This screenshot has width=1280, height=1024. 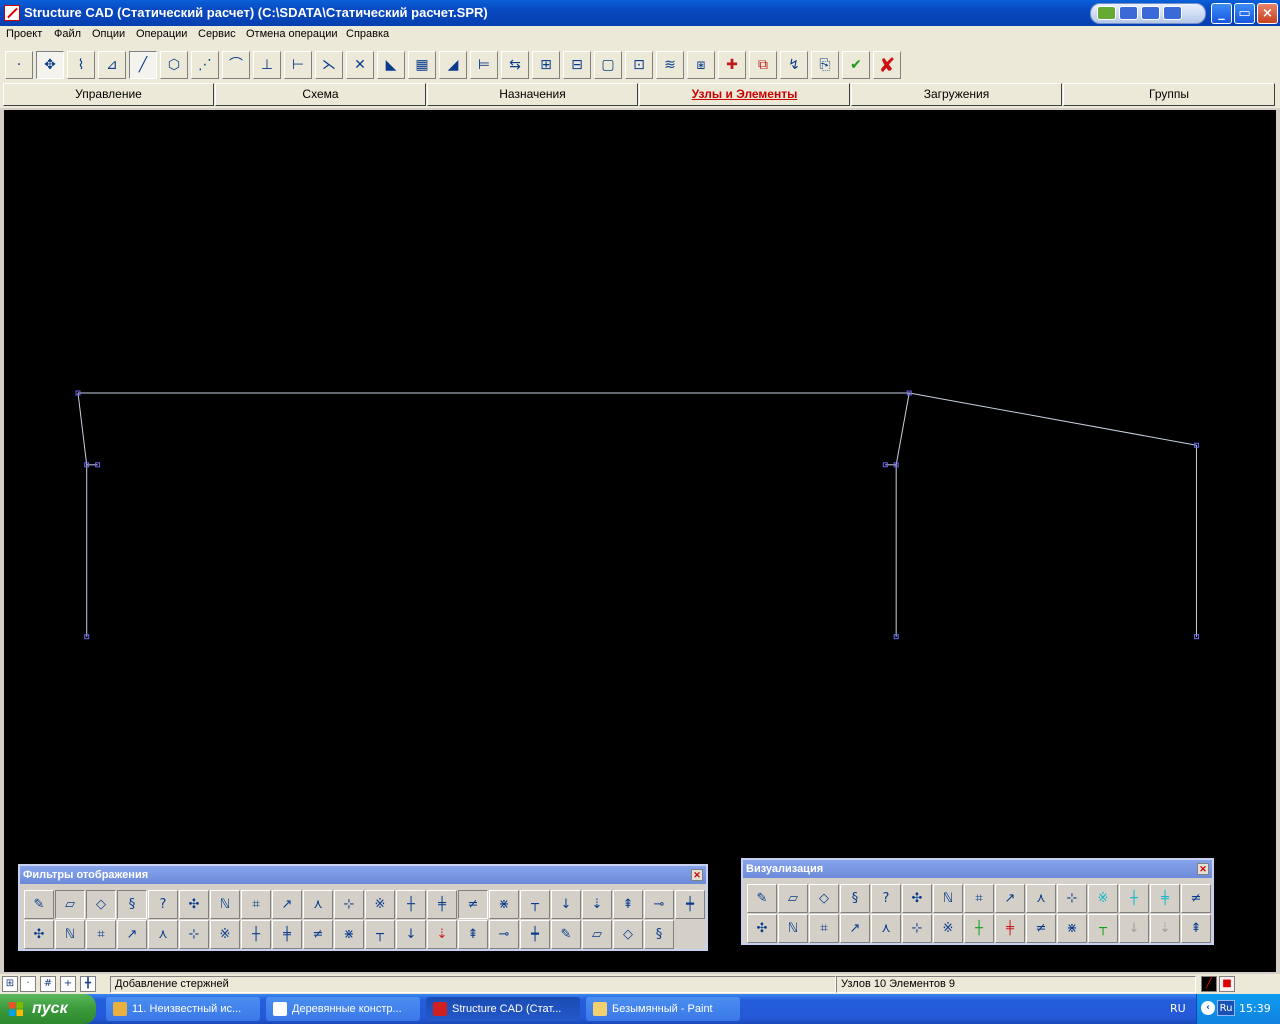 What do you see at coordinates (422, 65) in the screenshot?
I see `plate-mesh-icon: ▦` at bounding box center [422, 65].